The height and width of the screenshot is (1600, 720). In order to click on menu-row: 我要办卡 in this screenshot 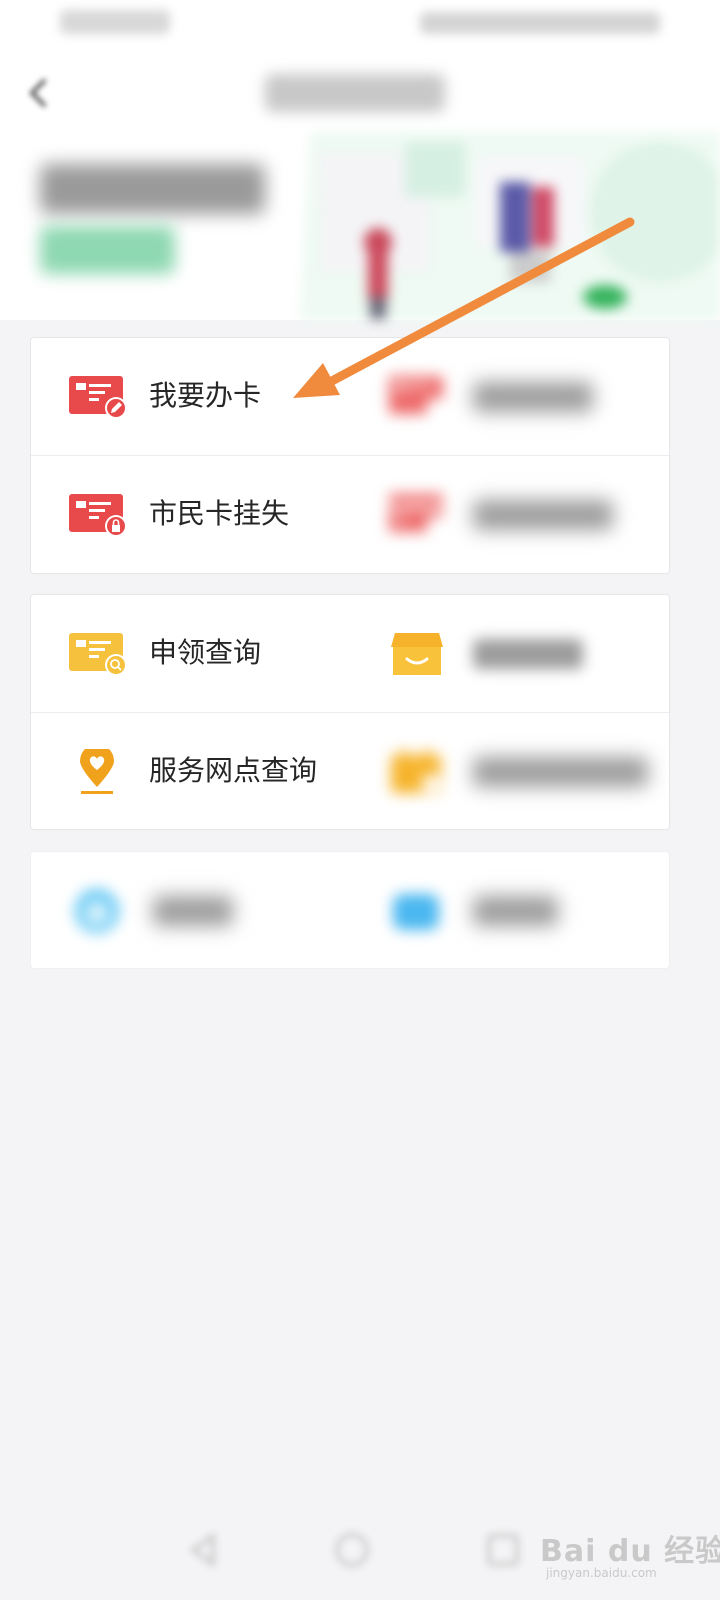, I will do `click(351, 397)`.